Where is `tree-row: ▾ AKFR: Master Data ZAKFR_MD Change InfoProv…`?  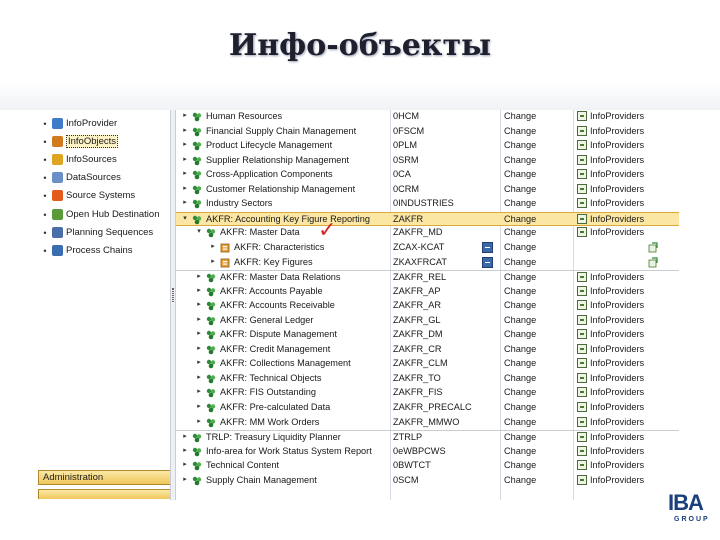 tree-row: ▾ AKFR: Master Data ZAKFR_MD Change InfoProv… is located at coordinates (427, 233).